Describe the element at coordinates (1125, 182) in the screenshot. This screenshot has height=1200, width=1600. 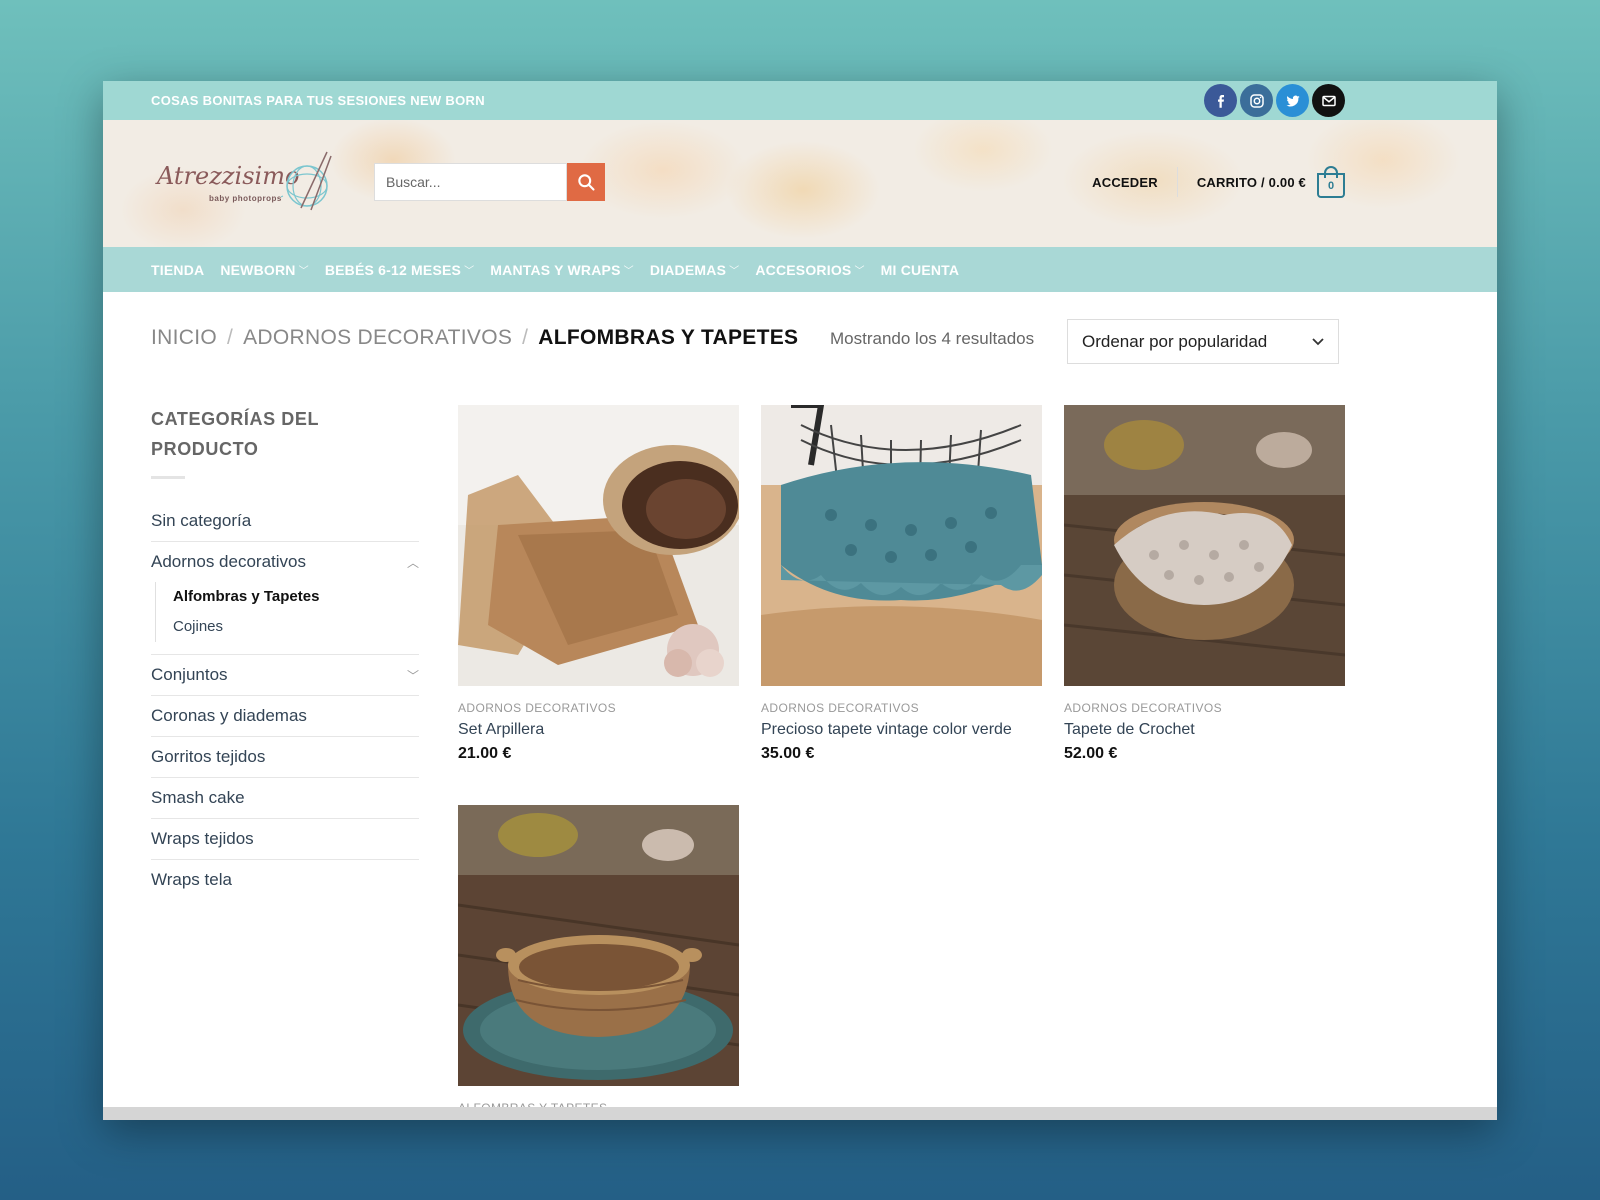
I see `login-link: ACCEDER` at that location.